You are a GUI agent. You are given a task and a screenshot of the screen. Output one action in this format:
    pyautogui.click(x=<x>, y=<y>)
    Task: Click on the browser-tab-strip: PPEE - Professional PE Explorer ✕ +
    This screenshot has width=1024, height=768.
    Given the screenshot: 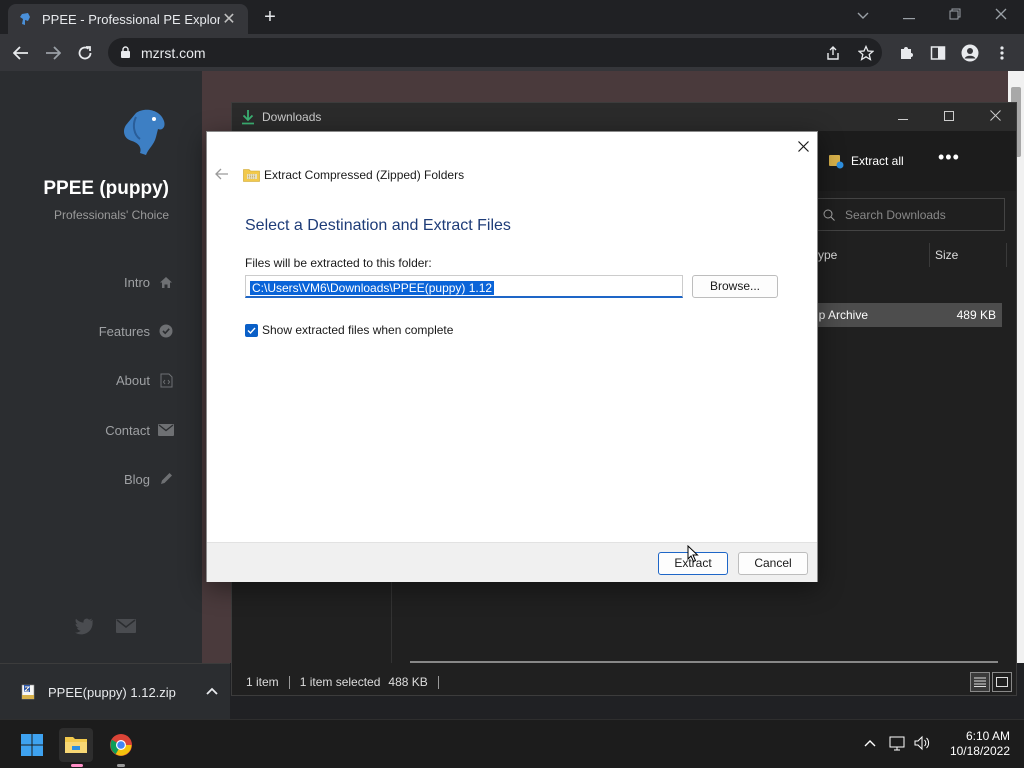 What is the action you would take?
    pyautogui.click(x=512, y=17)
    